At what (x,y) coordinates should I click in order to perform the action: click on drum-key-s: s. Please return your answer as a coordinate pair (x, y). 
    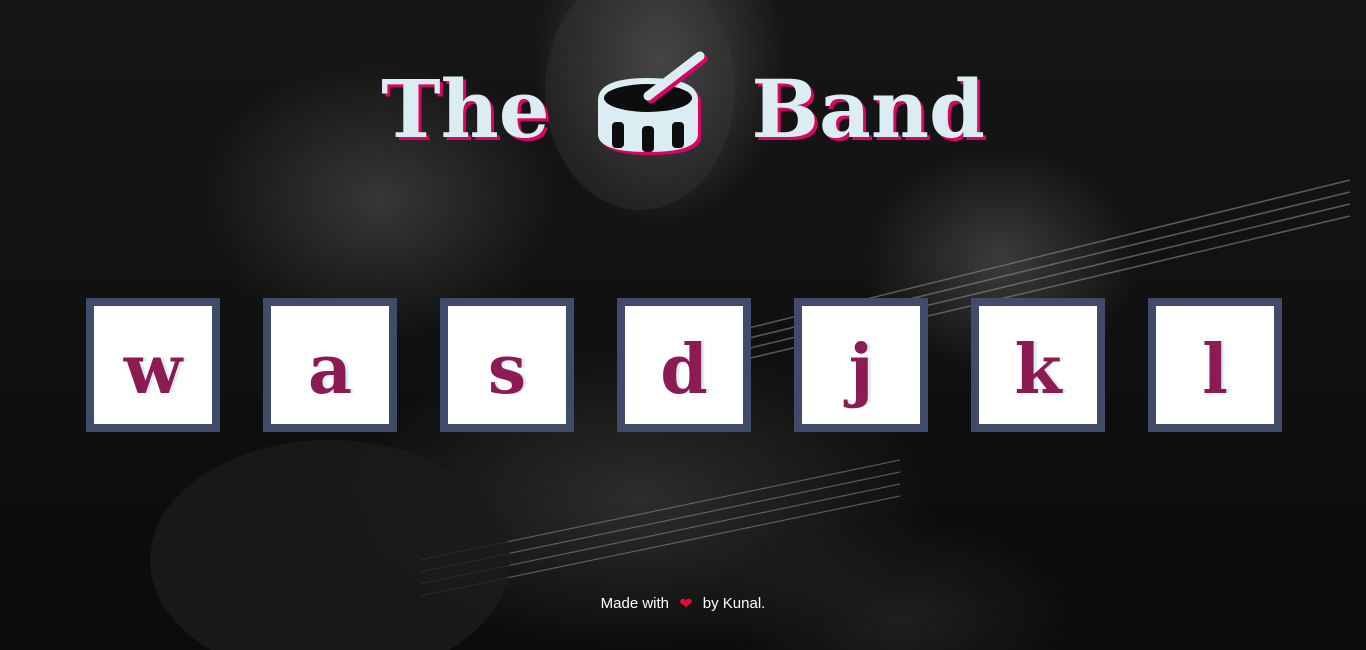
    Looking at the image, I should click on (507, 365).